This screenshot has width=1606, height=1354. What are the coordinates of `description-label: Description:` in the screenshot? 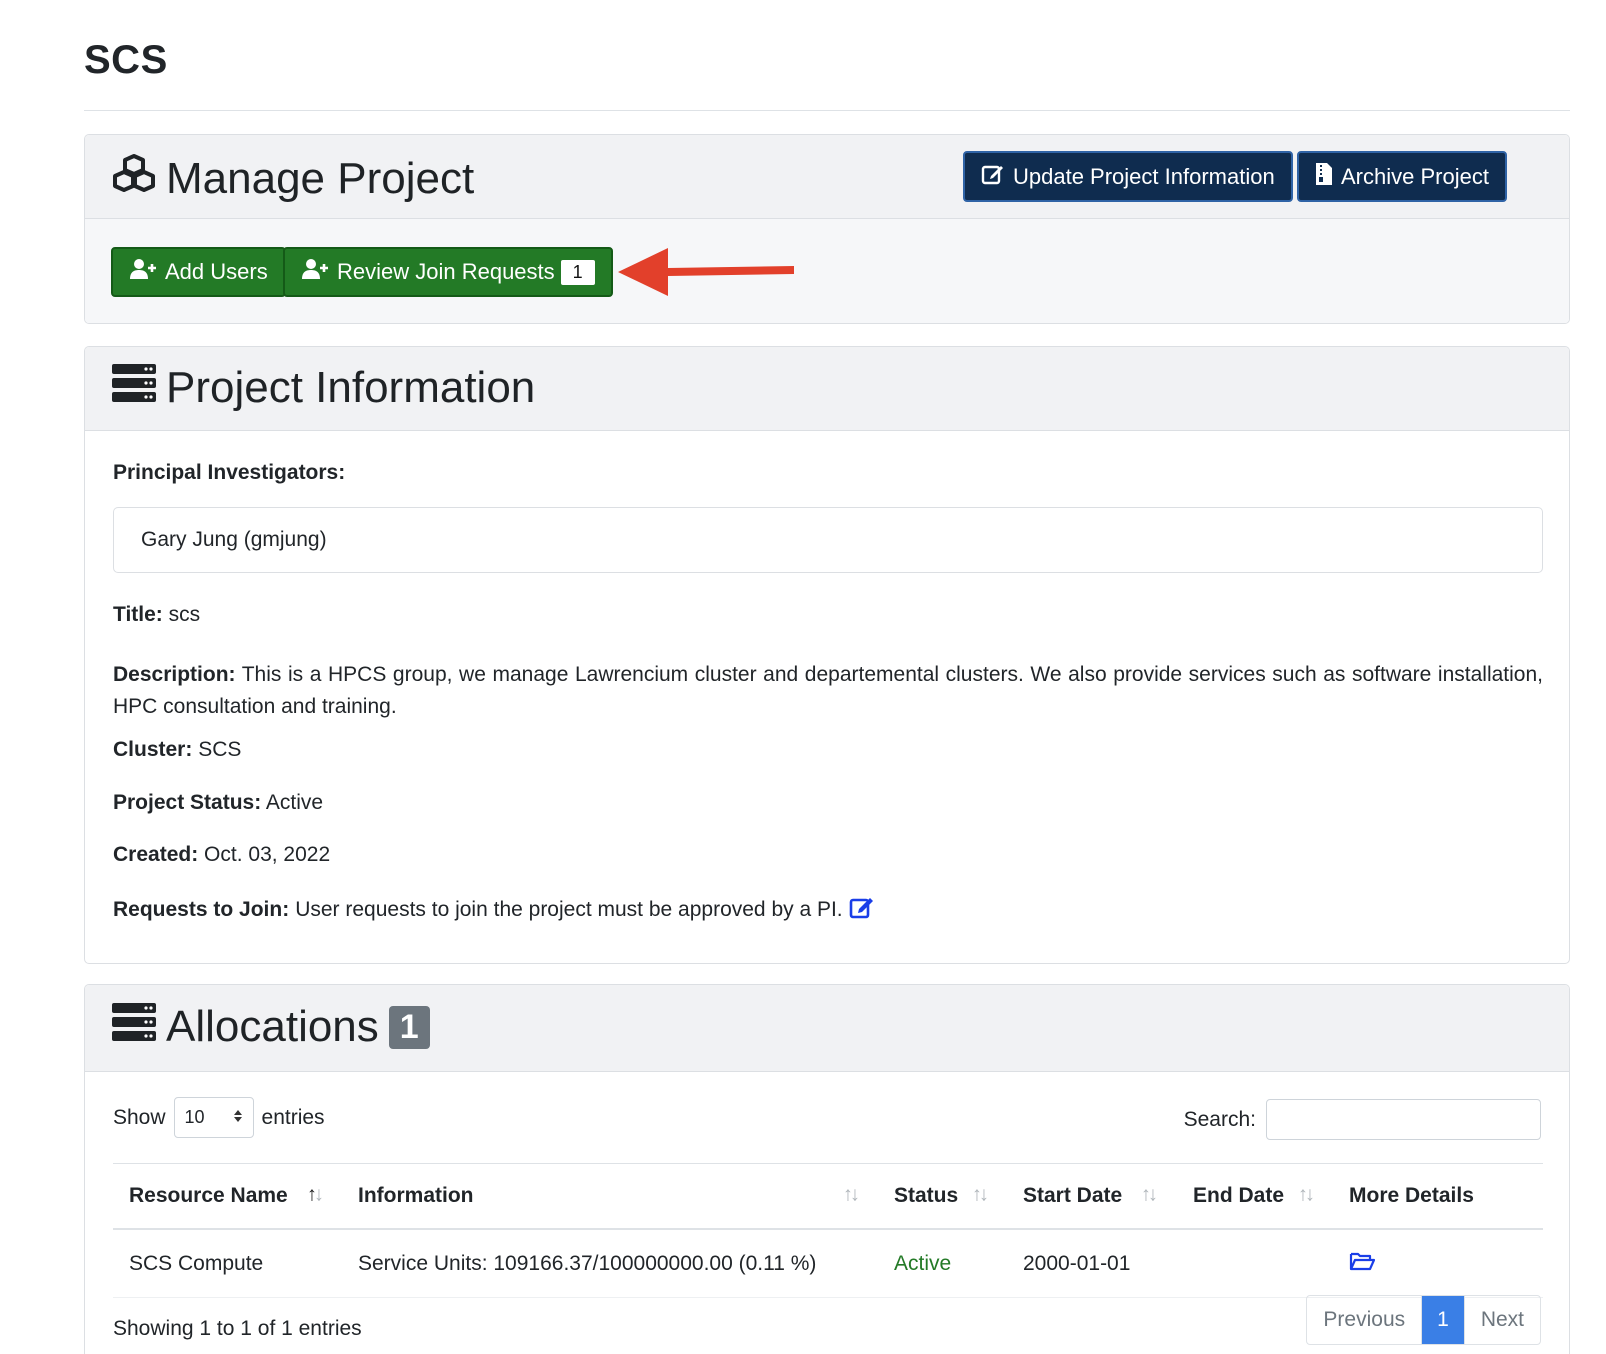 It's located at (174, 674).